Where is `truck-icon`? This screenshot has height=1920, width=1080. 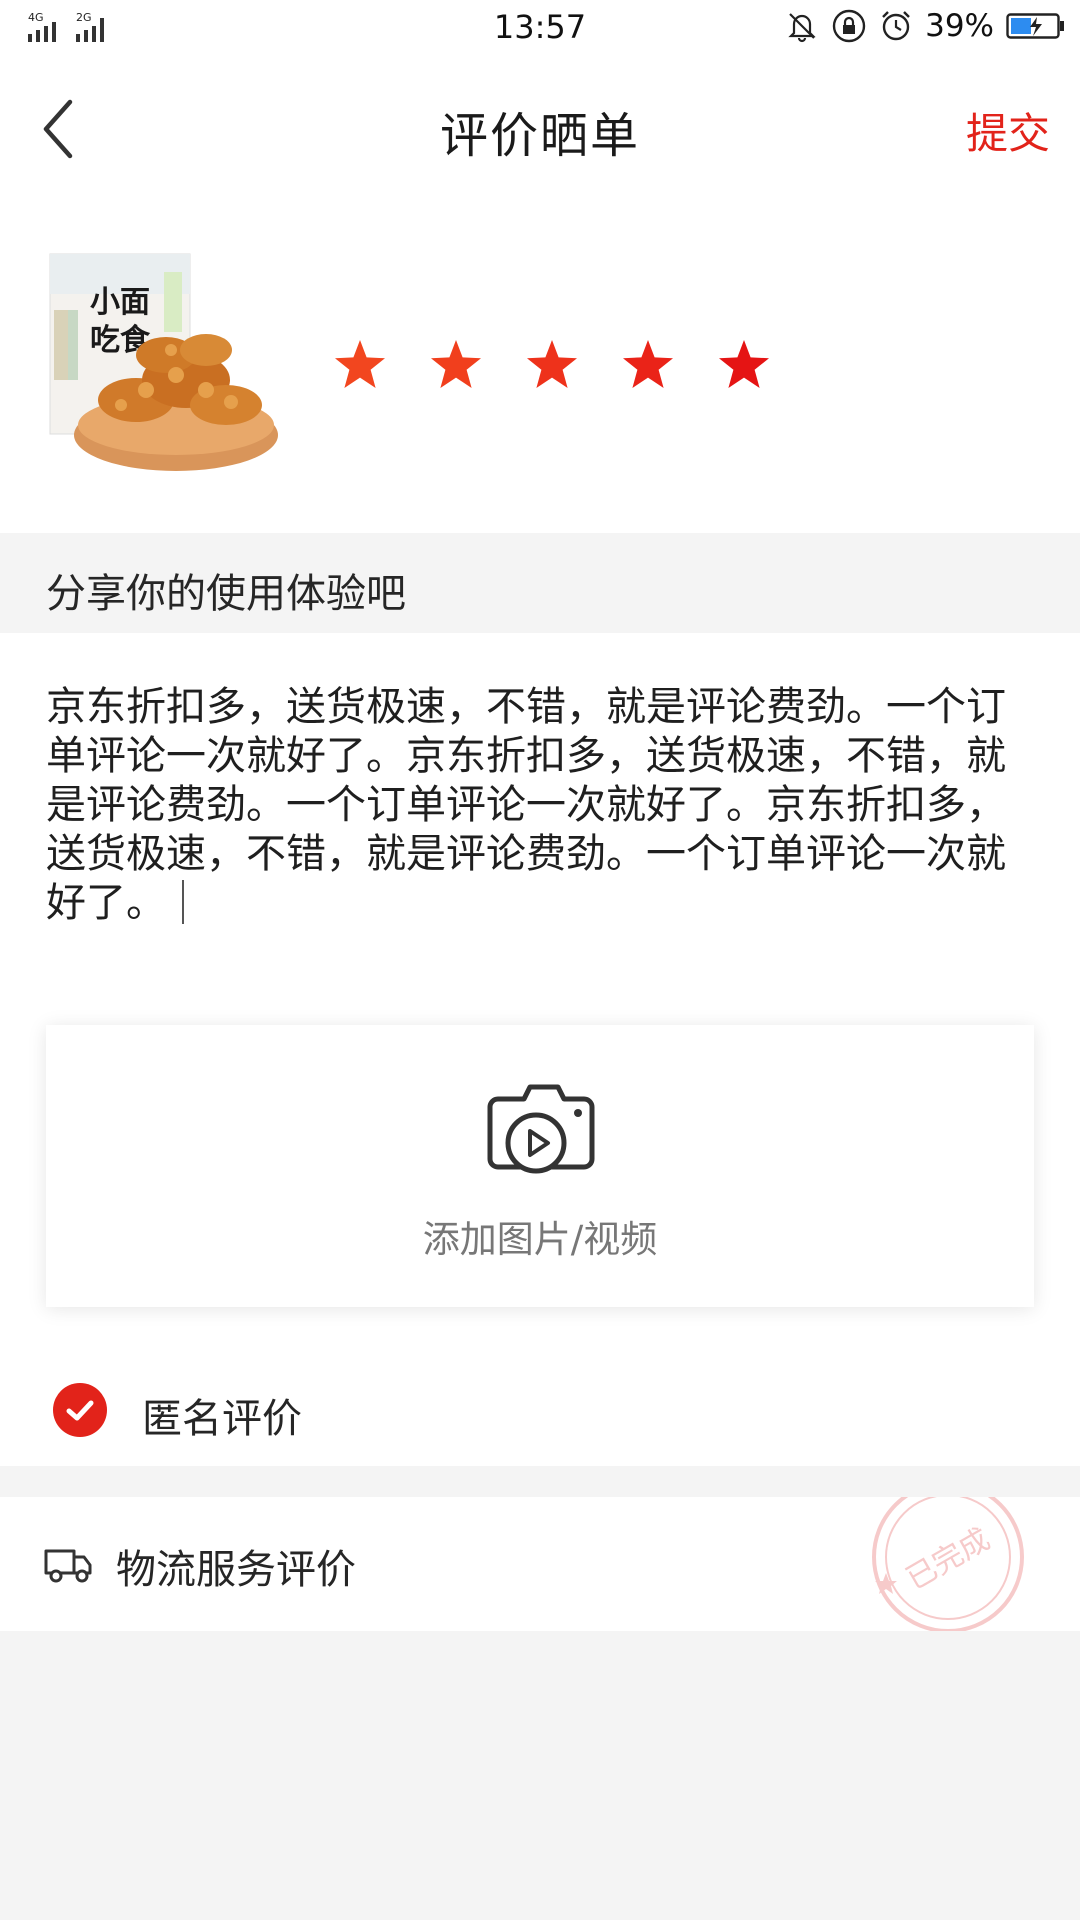 truck-icon is located at coordinates (68, 1566).